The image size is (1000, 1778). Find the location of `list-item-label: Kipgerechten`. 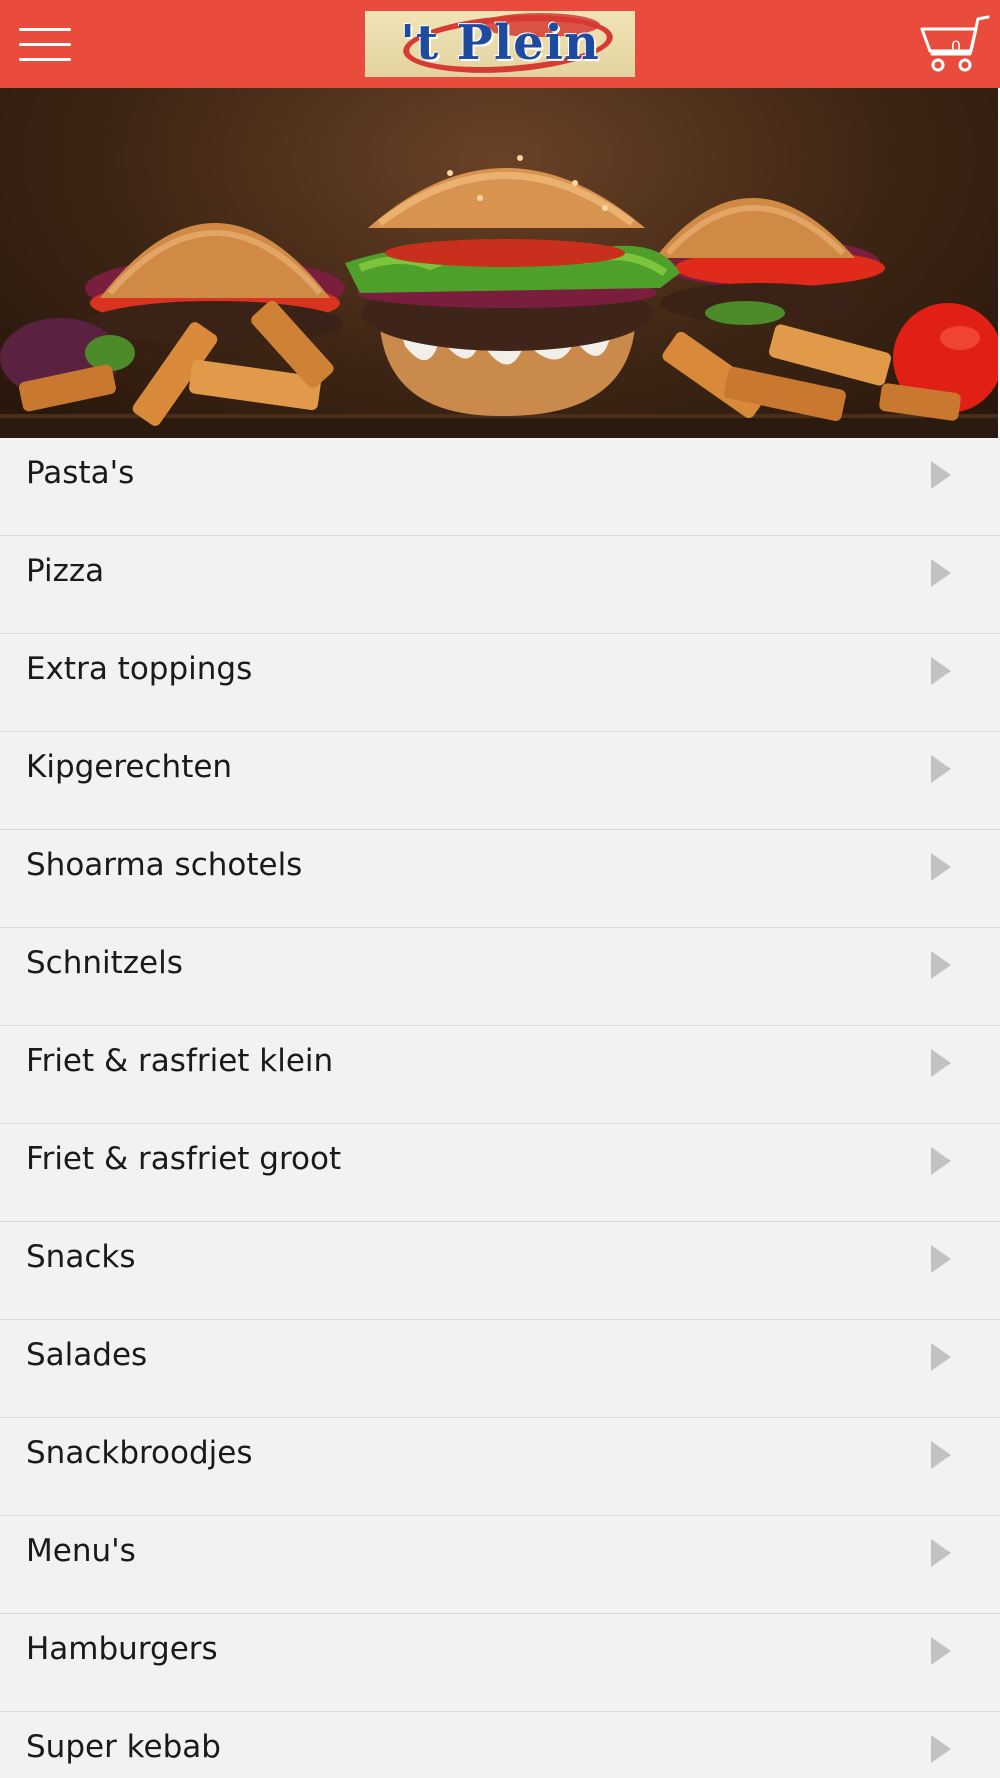

list-item-label: Kipgerechten is located at coordinates (129, 767).